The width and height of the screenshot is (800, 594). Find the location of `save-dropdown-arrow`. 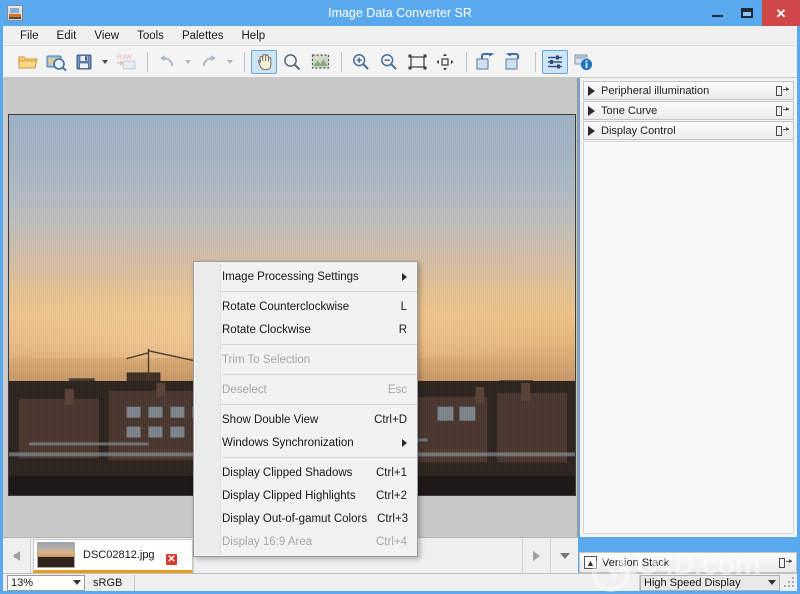

save-dropdown-arrow is located at coordinates (105, 62).